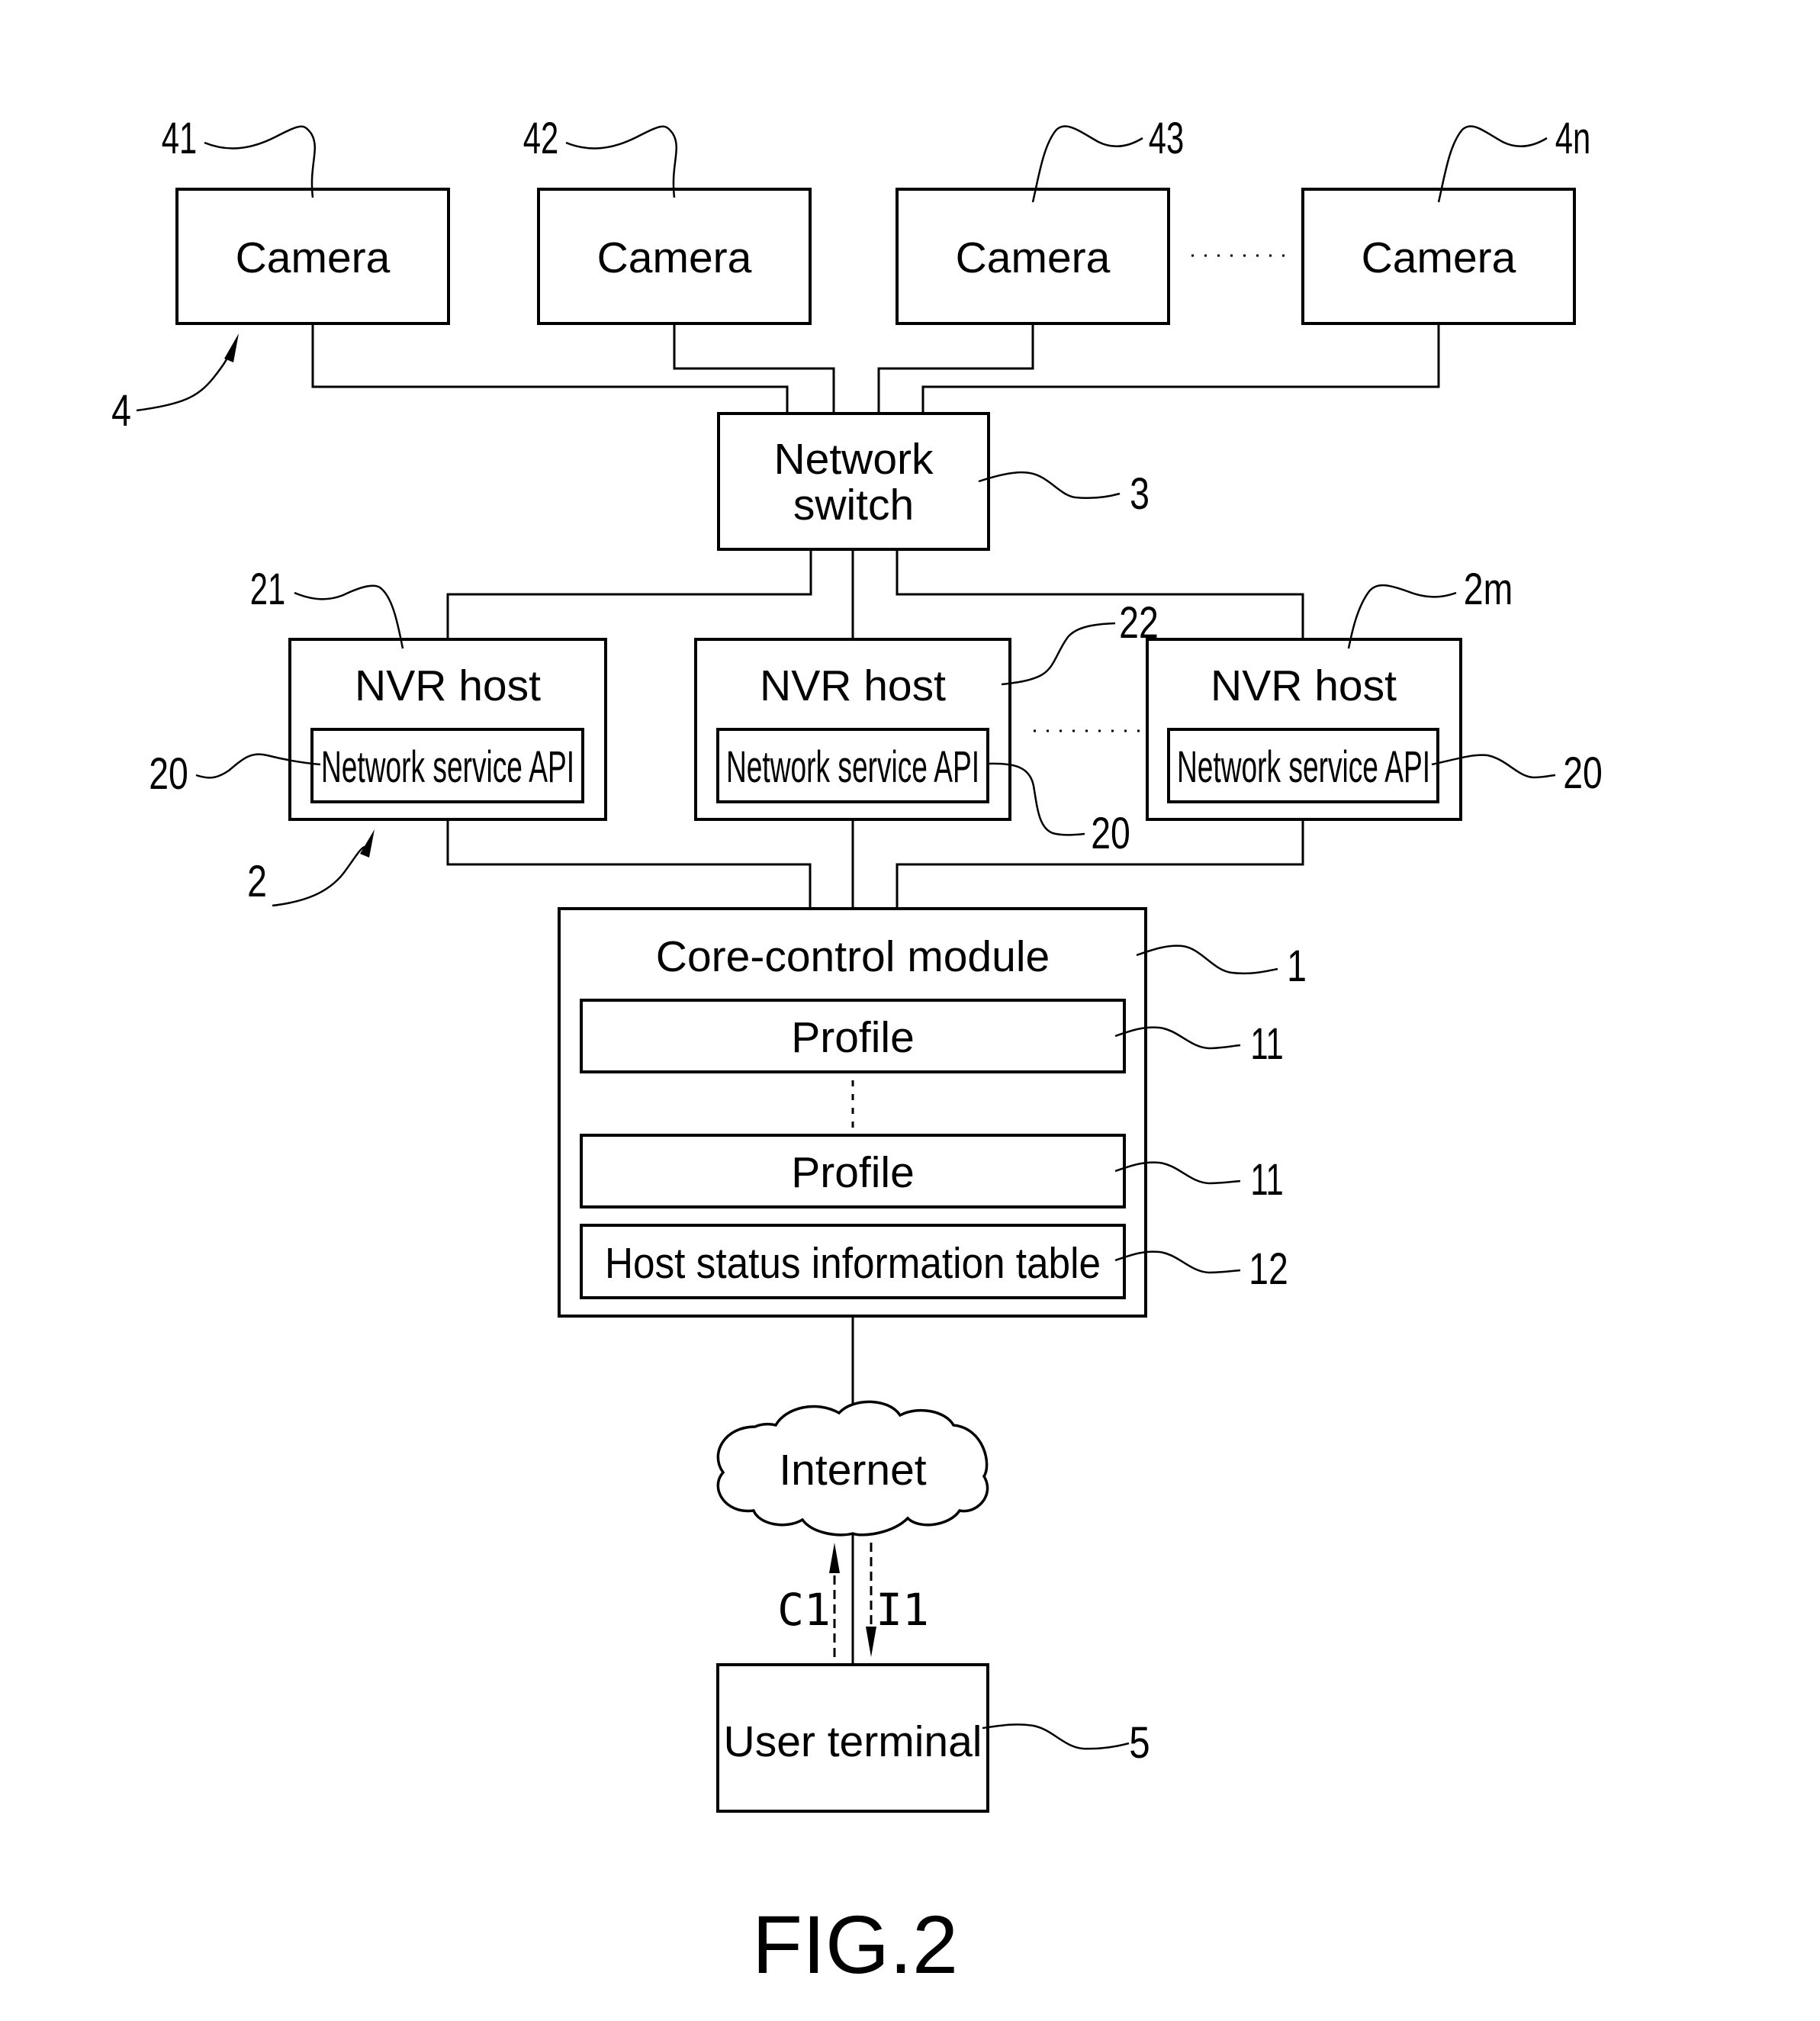  I want to click on internet-label: Internet, so click(853, 1470).